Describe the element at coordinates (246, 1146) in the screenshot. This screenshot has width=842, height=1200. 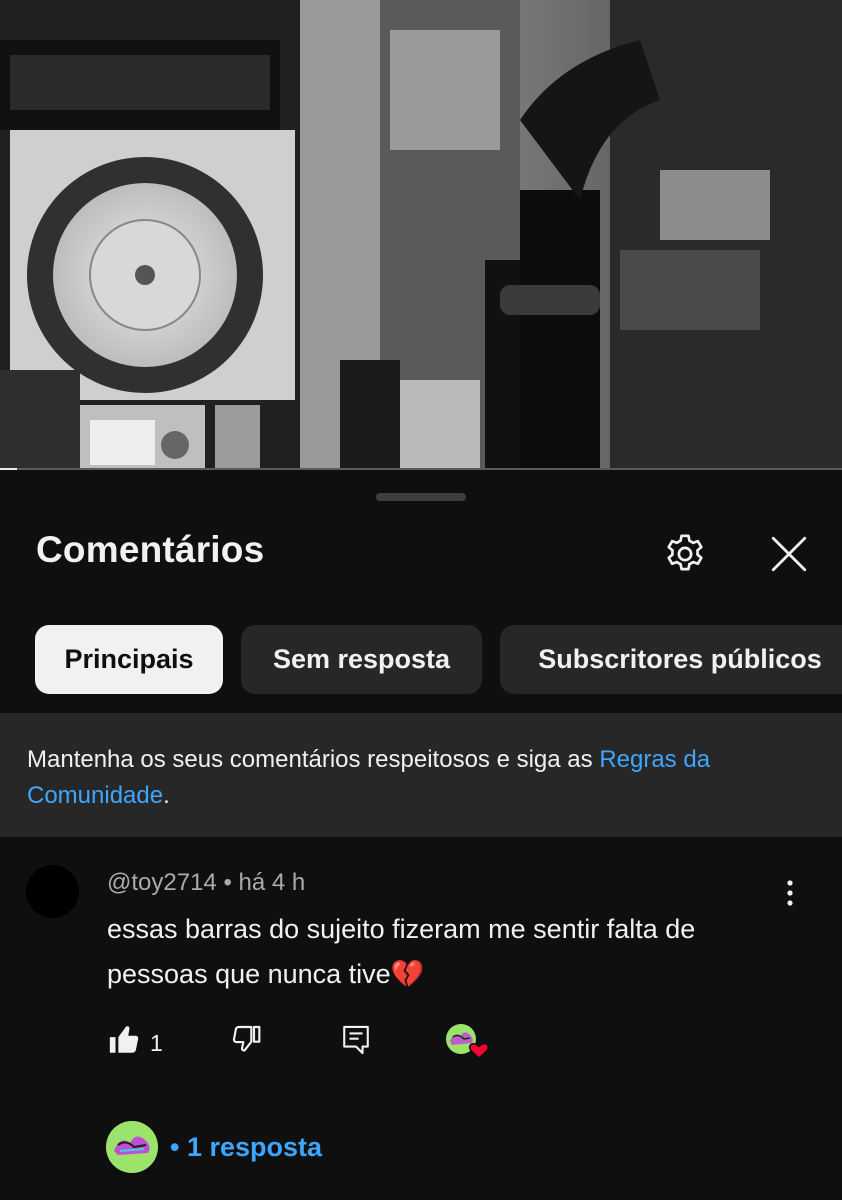
I see `replies-count-label: • 1 resposta` at that location.